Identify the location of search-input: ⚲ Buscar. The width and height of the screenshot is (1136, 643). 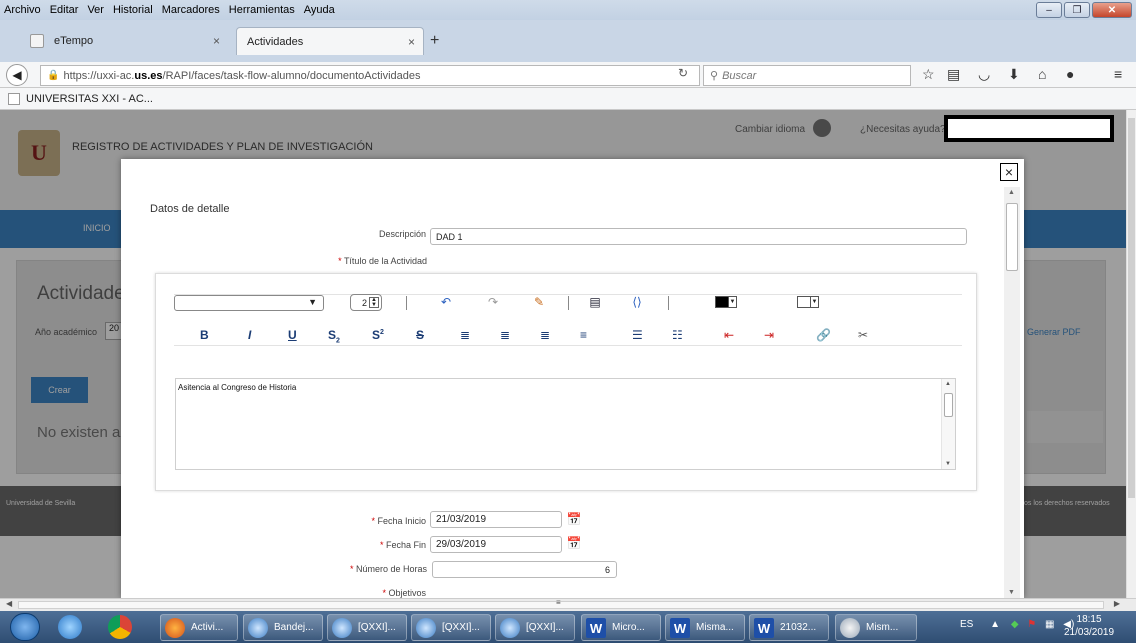
(807, 75).